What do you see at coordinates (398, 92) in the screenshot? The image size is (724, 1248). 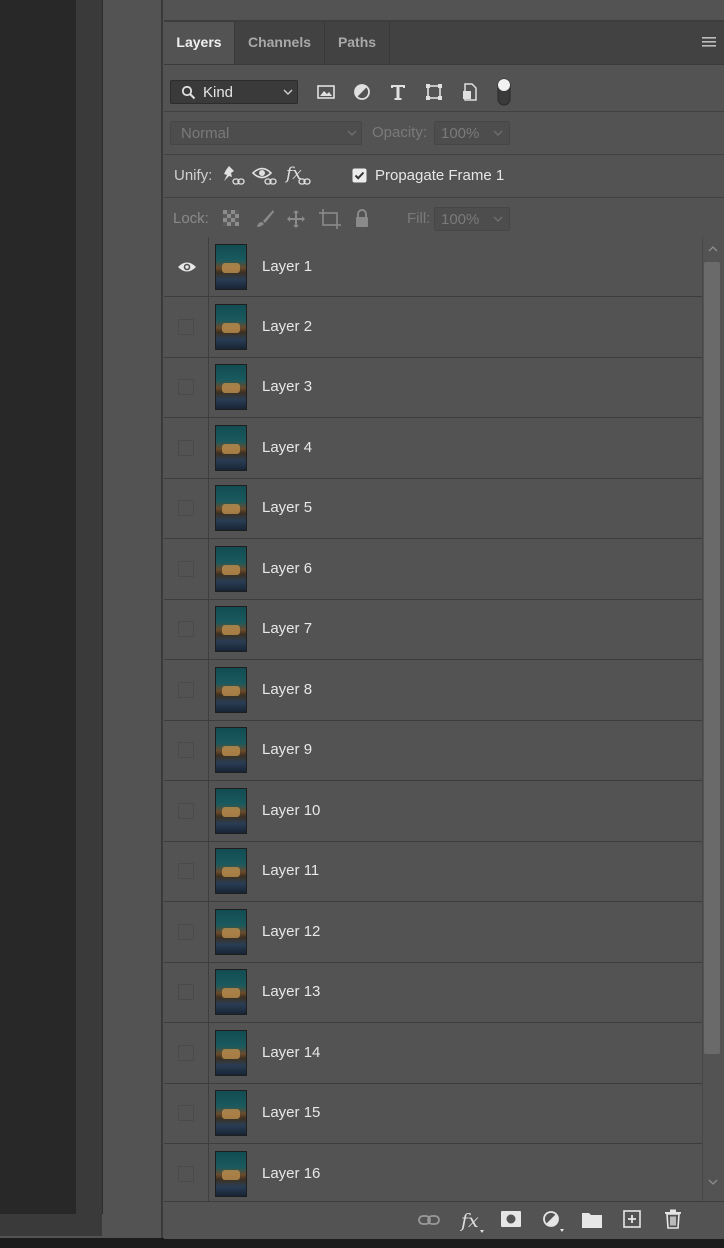 I see `type-filter-icon` at bounding box center [398, 92].